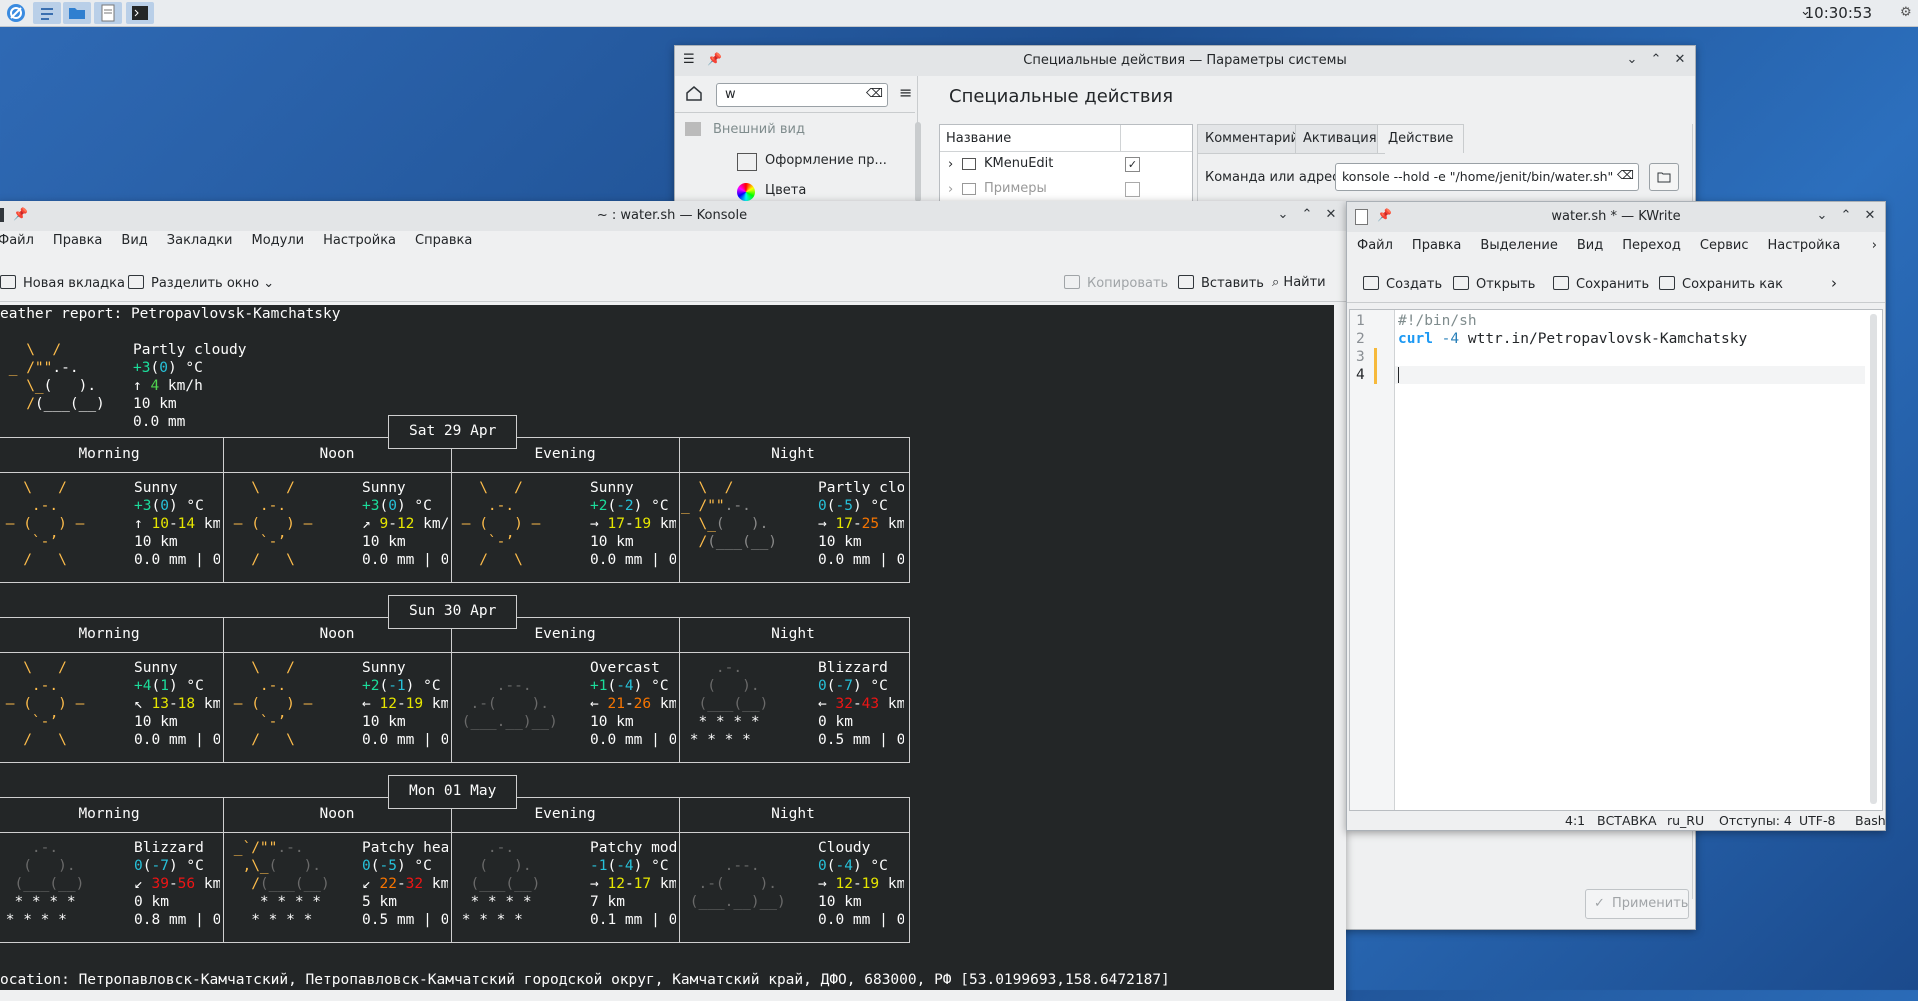 The width and height of the screenshot is (1918, 1001). I want to click on app-launcher-icon, so click(16, 13).